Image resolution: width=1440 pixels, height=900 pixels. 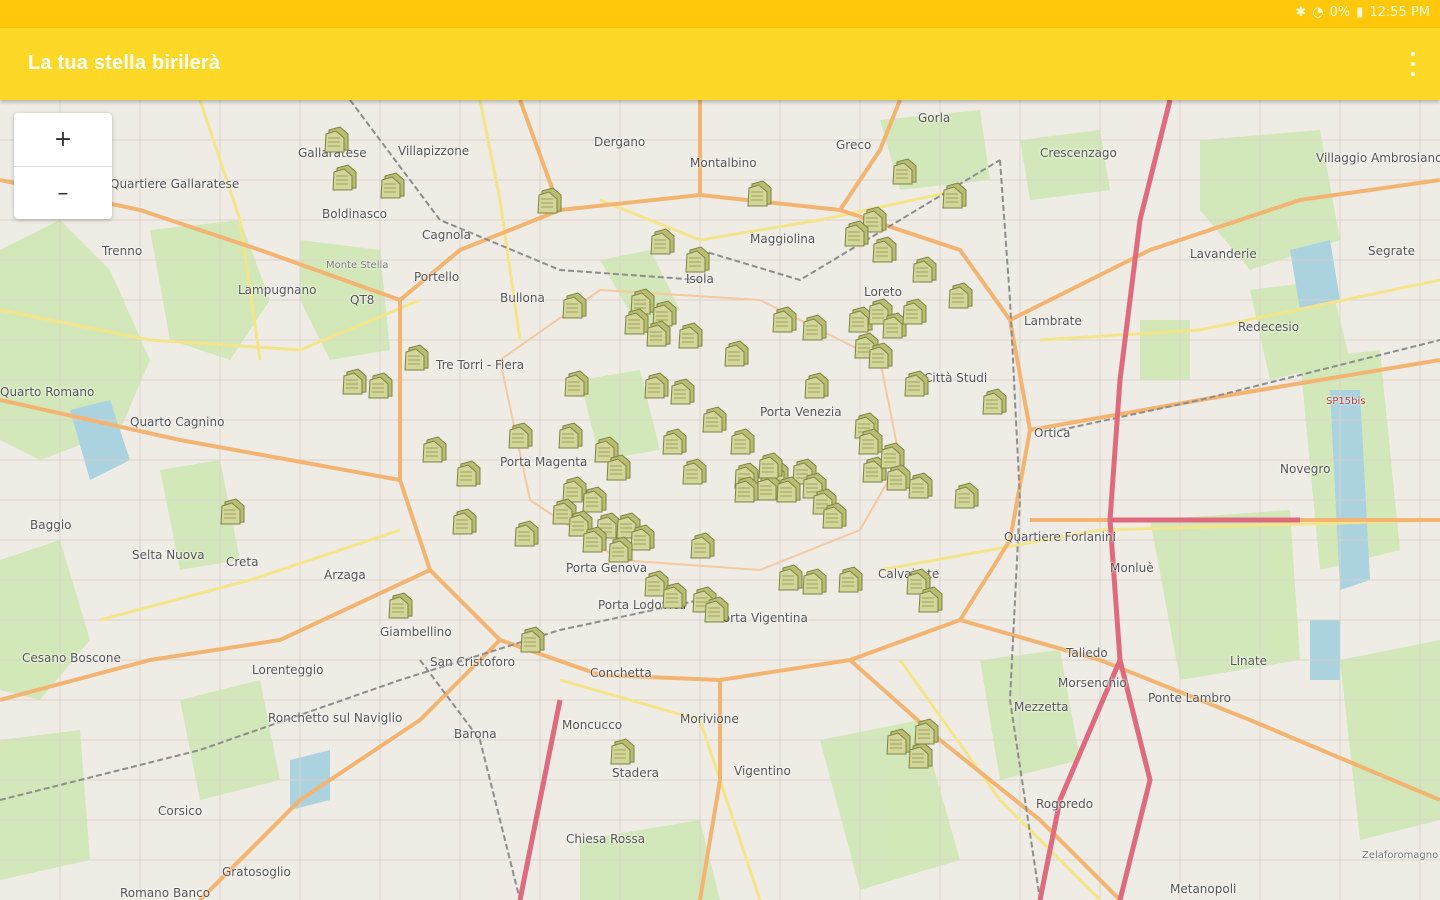 What do you see at coordinates (1399, 12) in the screenshot?
I see `clock: 12:55 PM` at bounding box center [1399, 12].